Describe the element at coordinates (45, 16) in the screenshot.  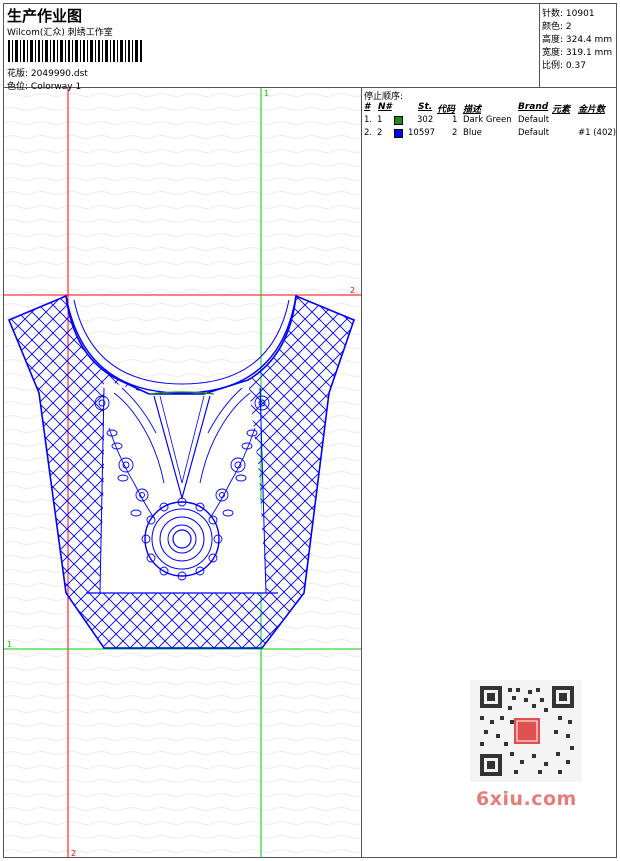
I see `page-title: 生产作业图` at that location.